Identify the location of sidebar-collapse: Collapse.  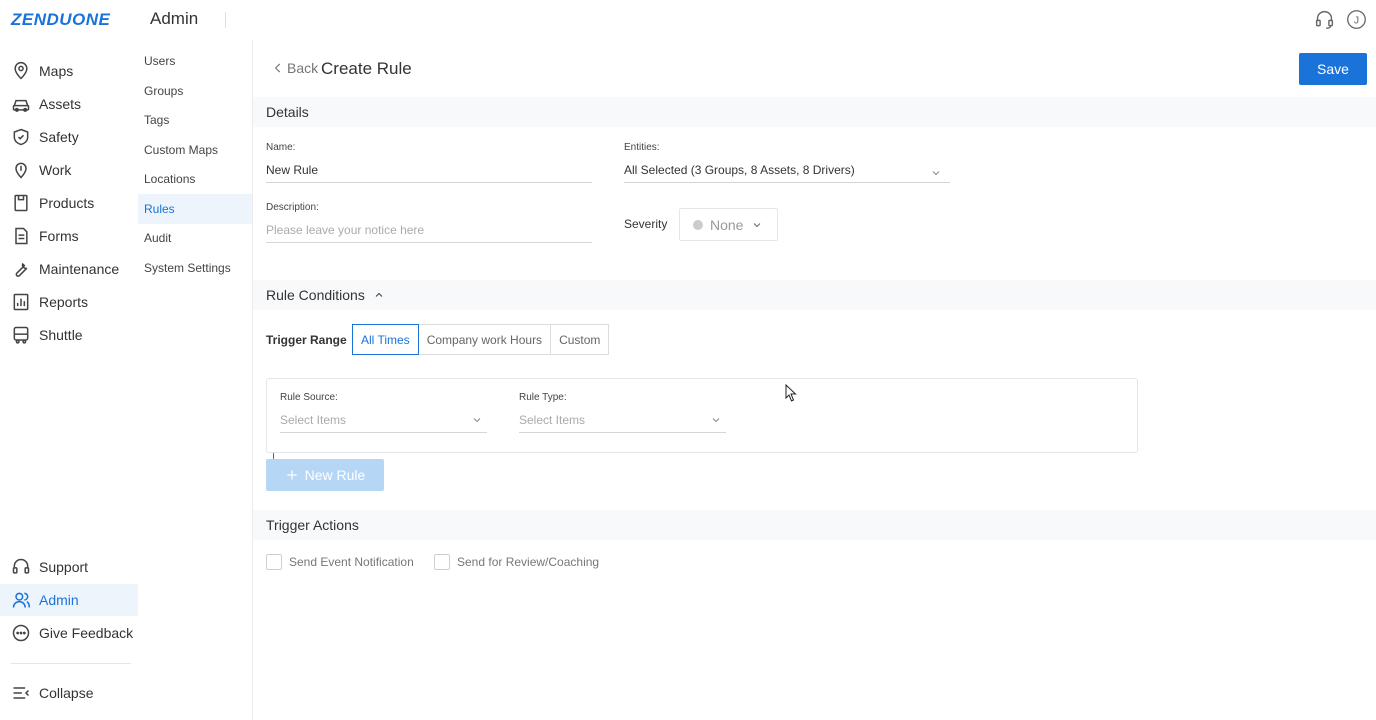
(69, 693).